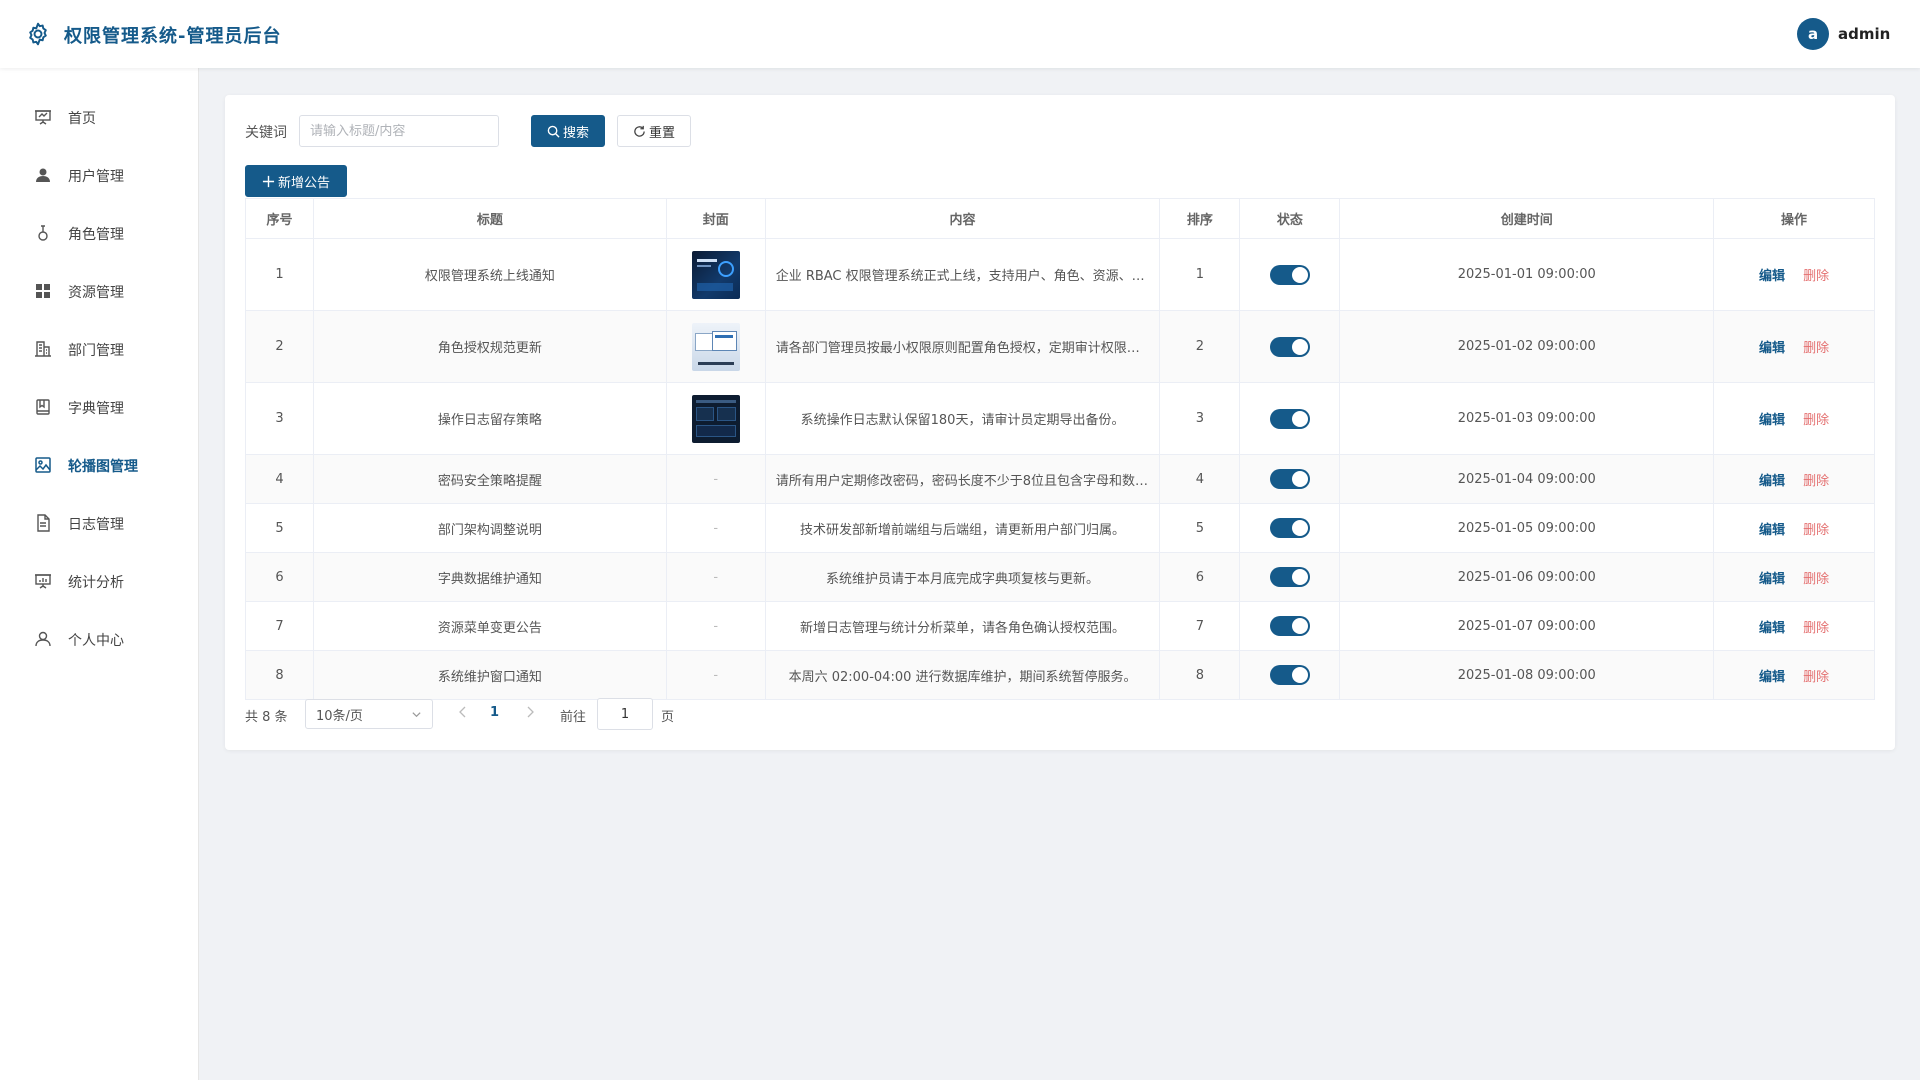 This screenshot has height=1080, width=1920. Describe the element at coordinates (1200, 218) in the screenshot. I see `column-header: 排序` at that location.